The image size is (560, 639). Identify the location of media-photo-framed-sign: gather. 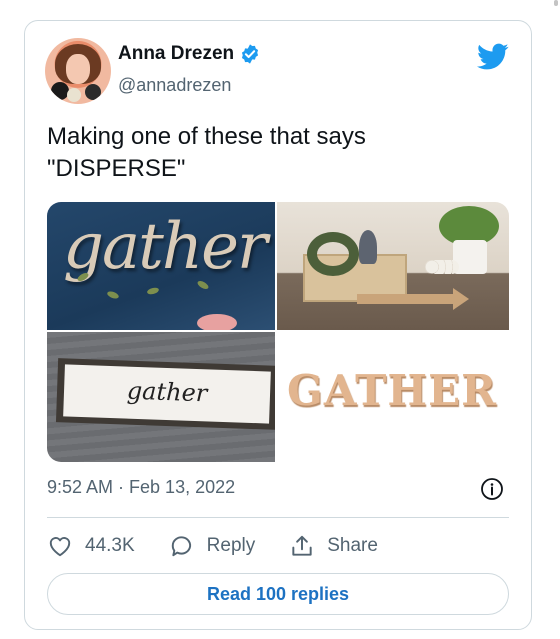
(161, 397).